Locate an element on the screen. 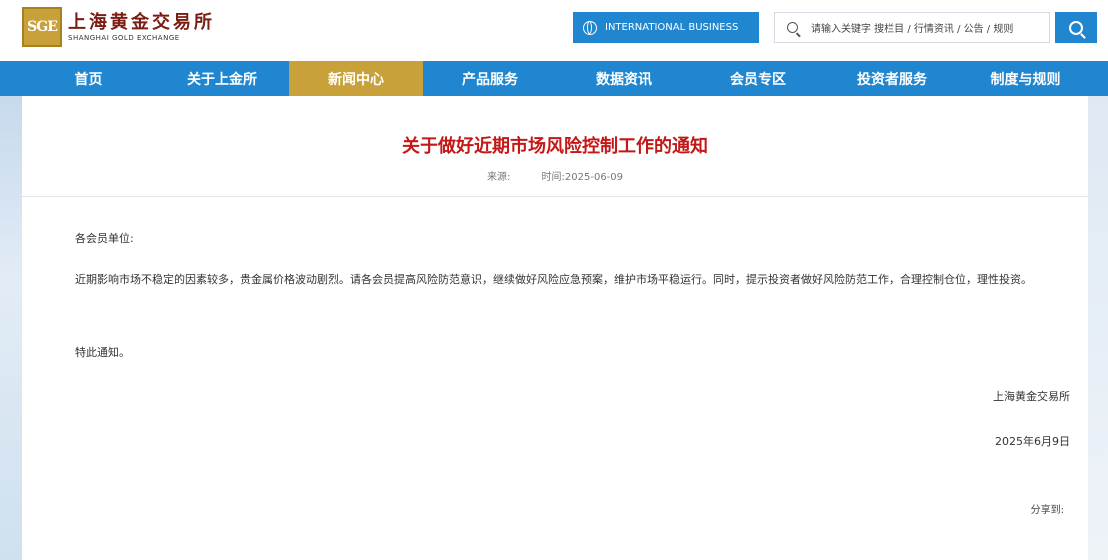  search-button is located at coordinates (1076, 27).